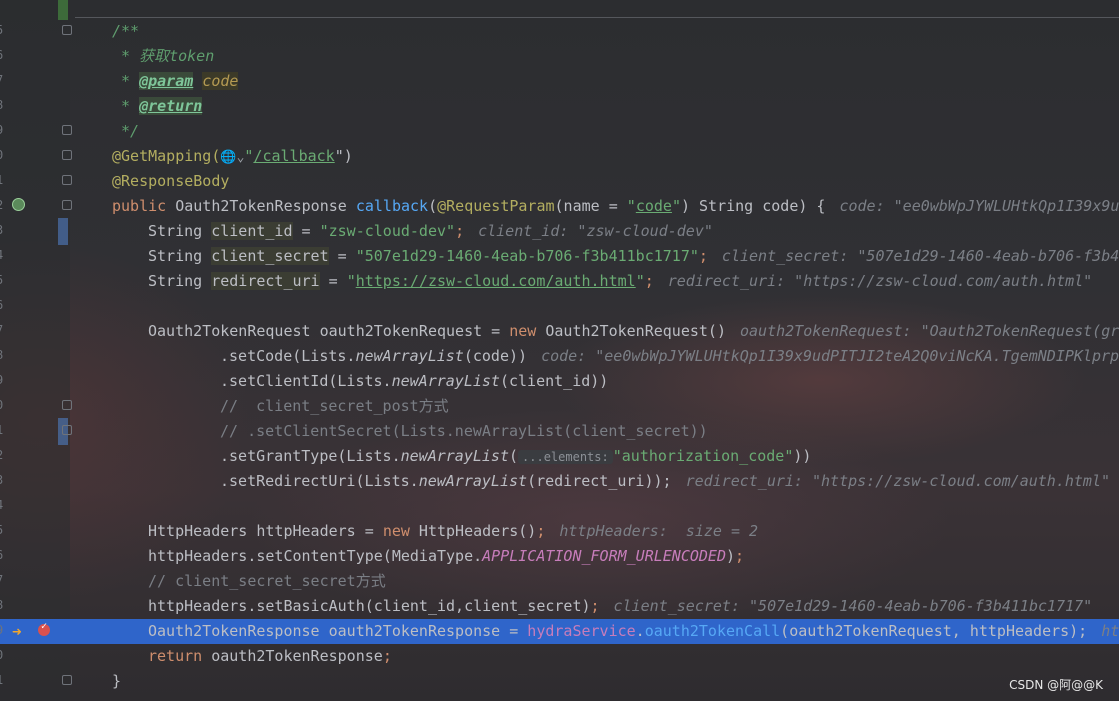 The image size is (1119, 701). I want to click on code-text: HttpHeaders httpHeaders =, so click(265, 531).